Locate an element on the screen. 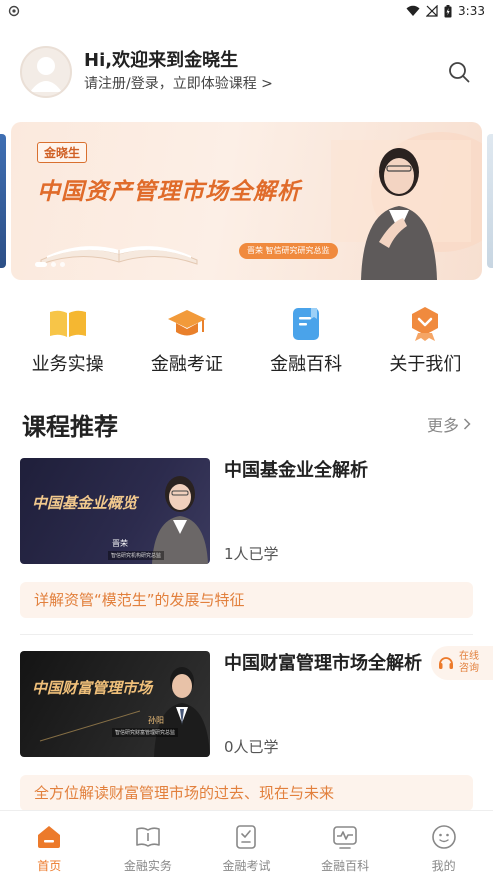  quick-item-label: 关于我们 is located at coordinates (425, 364).